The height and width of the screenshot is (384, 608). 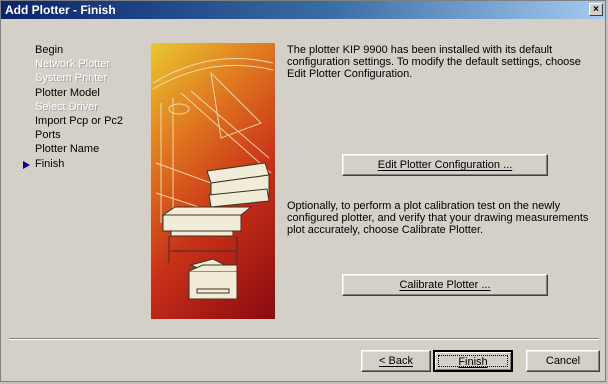 I want to click on step-begin: Begin, so click(x=49, y=50).